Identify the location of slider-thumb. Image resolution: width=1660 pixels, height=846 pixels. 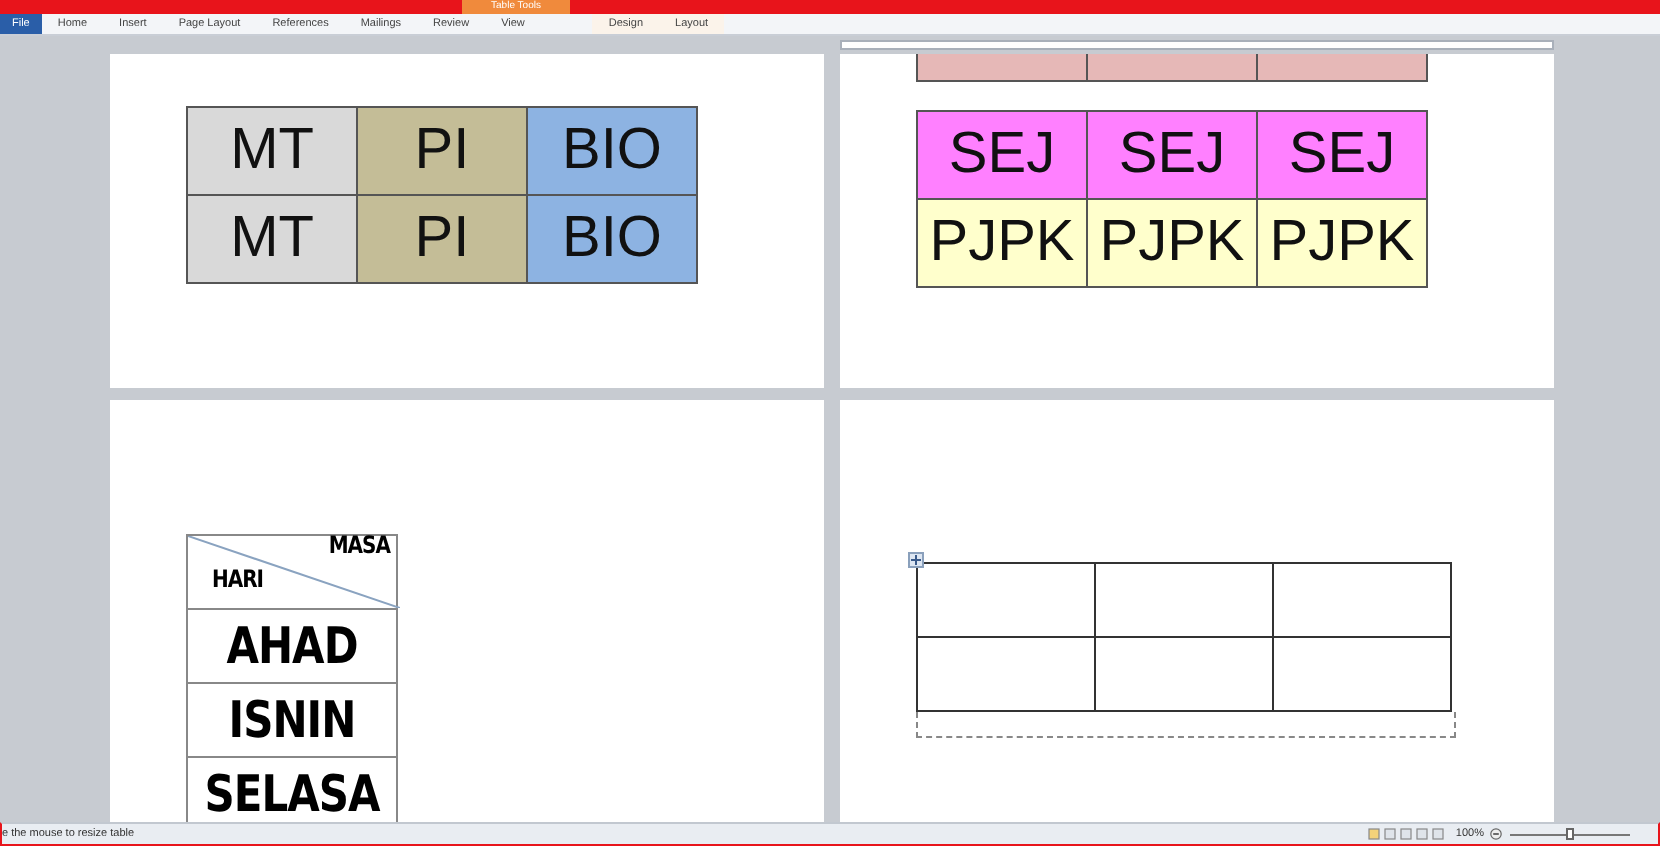
(1570, 833).